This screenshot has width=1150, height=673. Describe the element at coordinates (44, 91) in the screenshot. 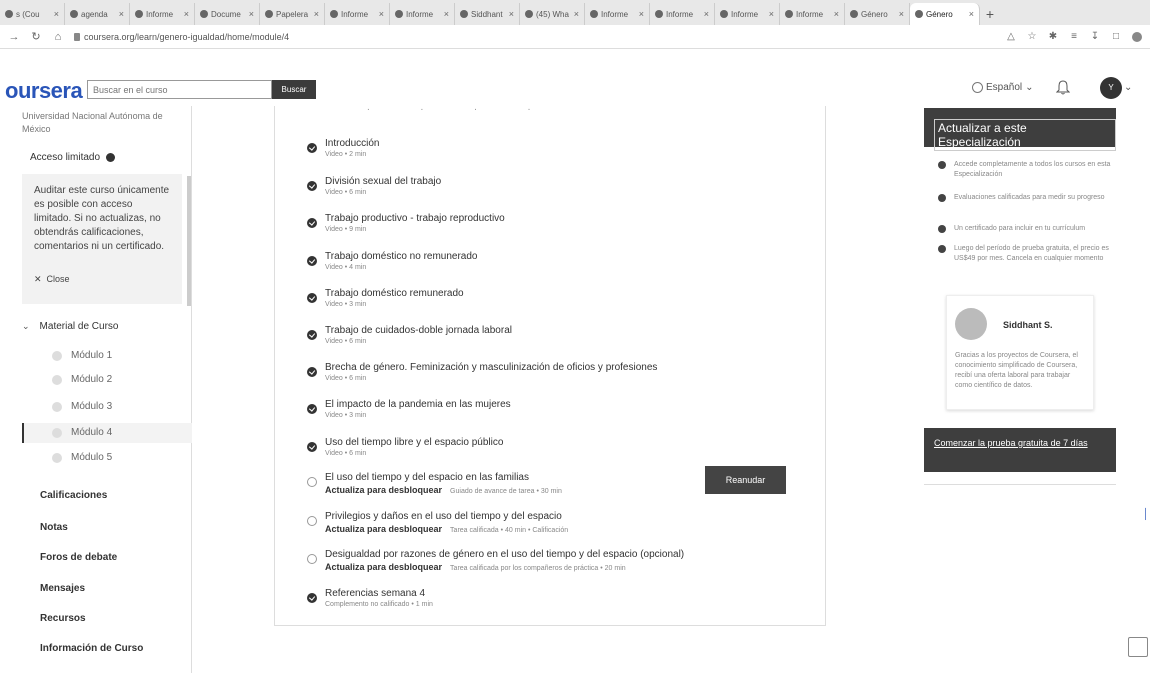

I see `coursera-logo: oursera` at that location.